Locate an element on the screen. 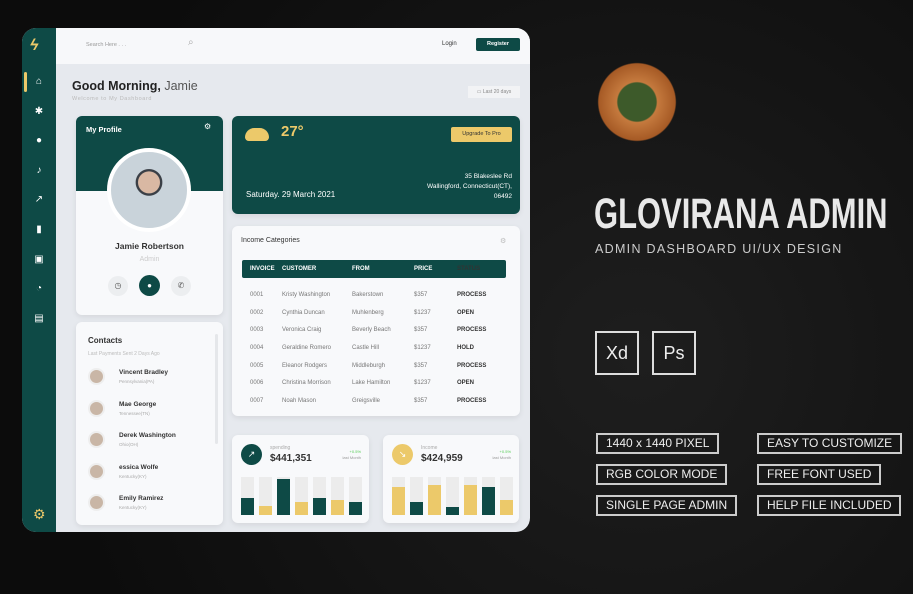 The width and height of the screenshot is (913, 594). table-row: 0002 Cynthia Duncan Muhlenberg $1237 OPEN is located at coordinates (374, 313).